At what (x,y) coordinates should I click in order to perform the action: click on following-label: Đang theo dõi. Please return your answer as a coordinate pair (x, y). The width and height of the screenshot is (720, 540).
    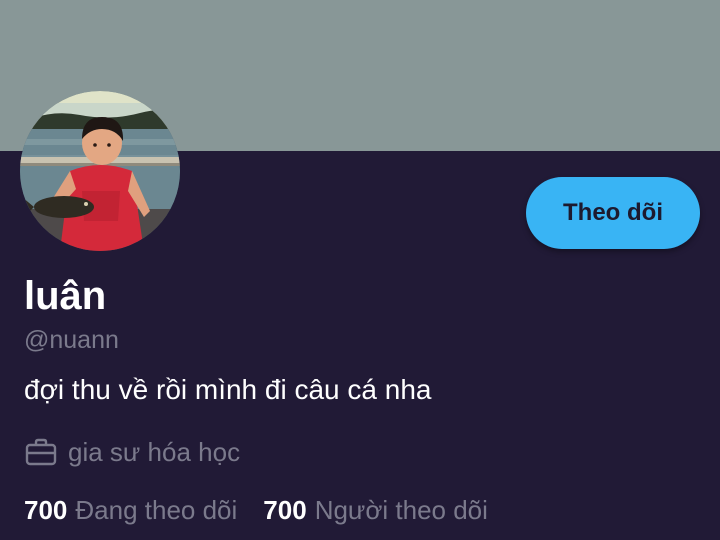
    Looking at the image, I should click on (156, 510).